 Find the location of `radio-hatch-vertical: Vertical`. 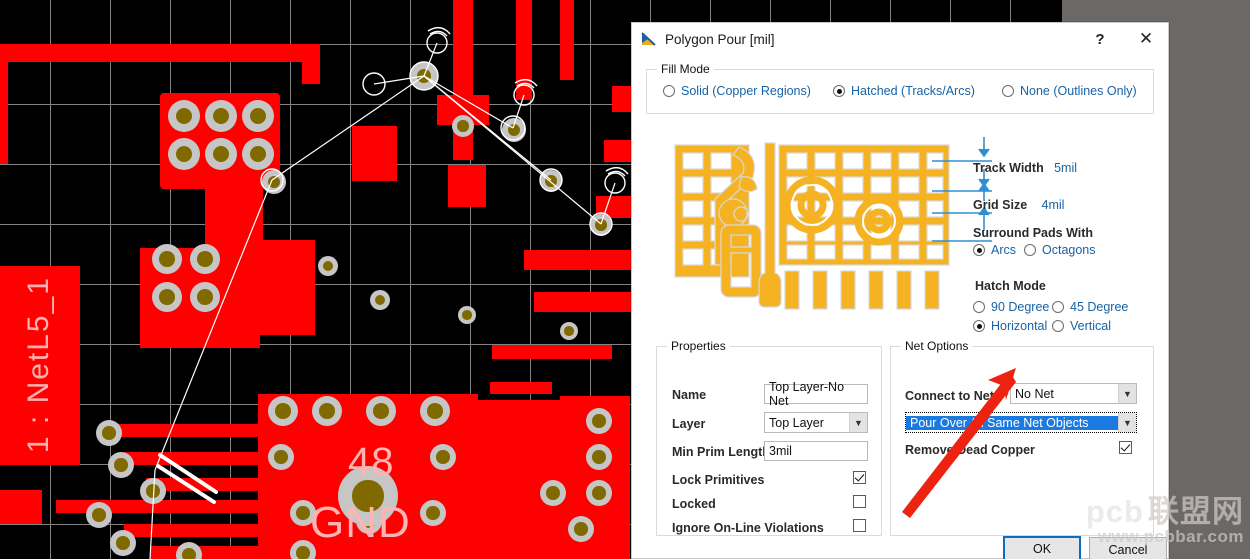

radio-hatch-vertical: Vertical is located at coordinates (1081, 326).